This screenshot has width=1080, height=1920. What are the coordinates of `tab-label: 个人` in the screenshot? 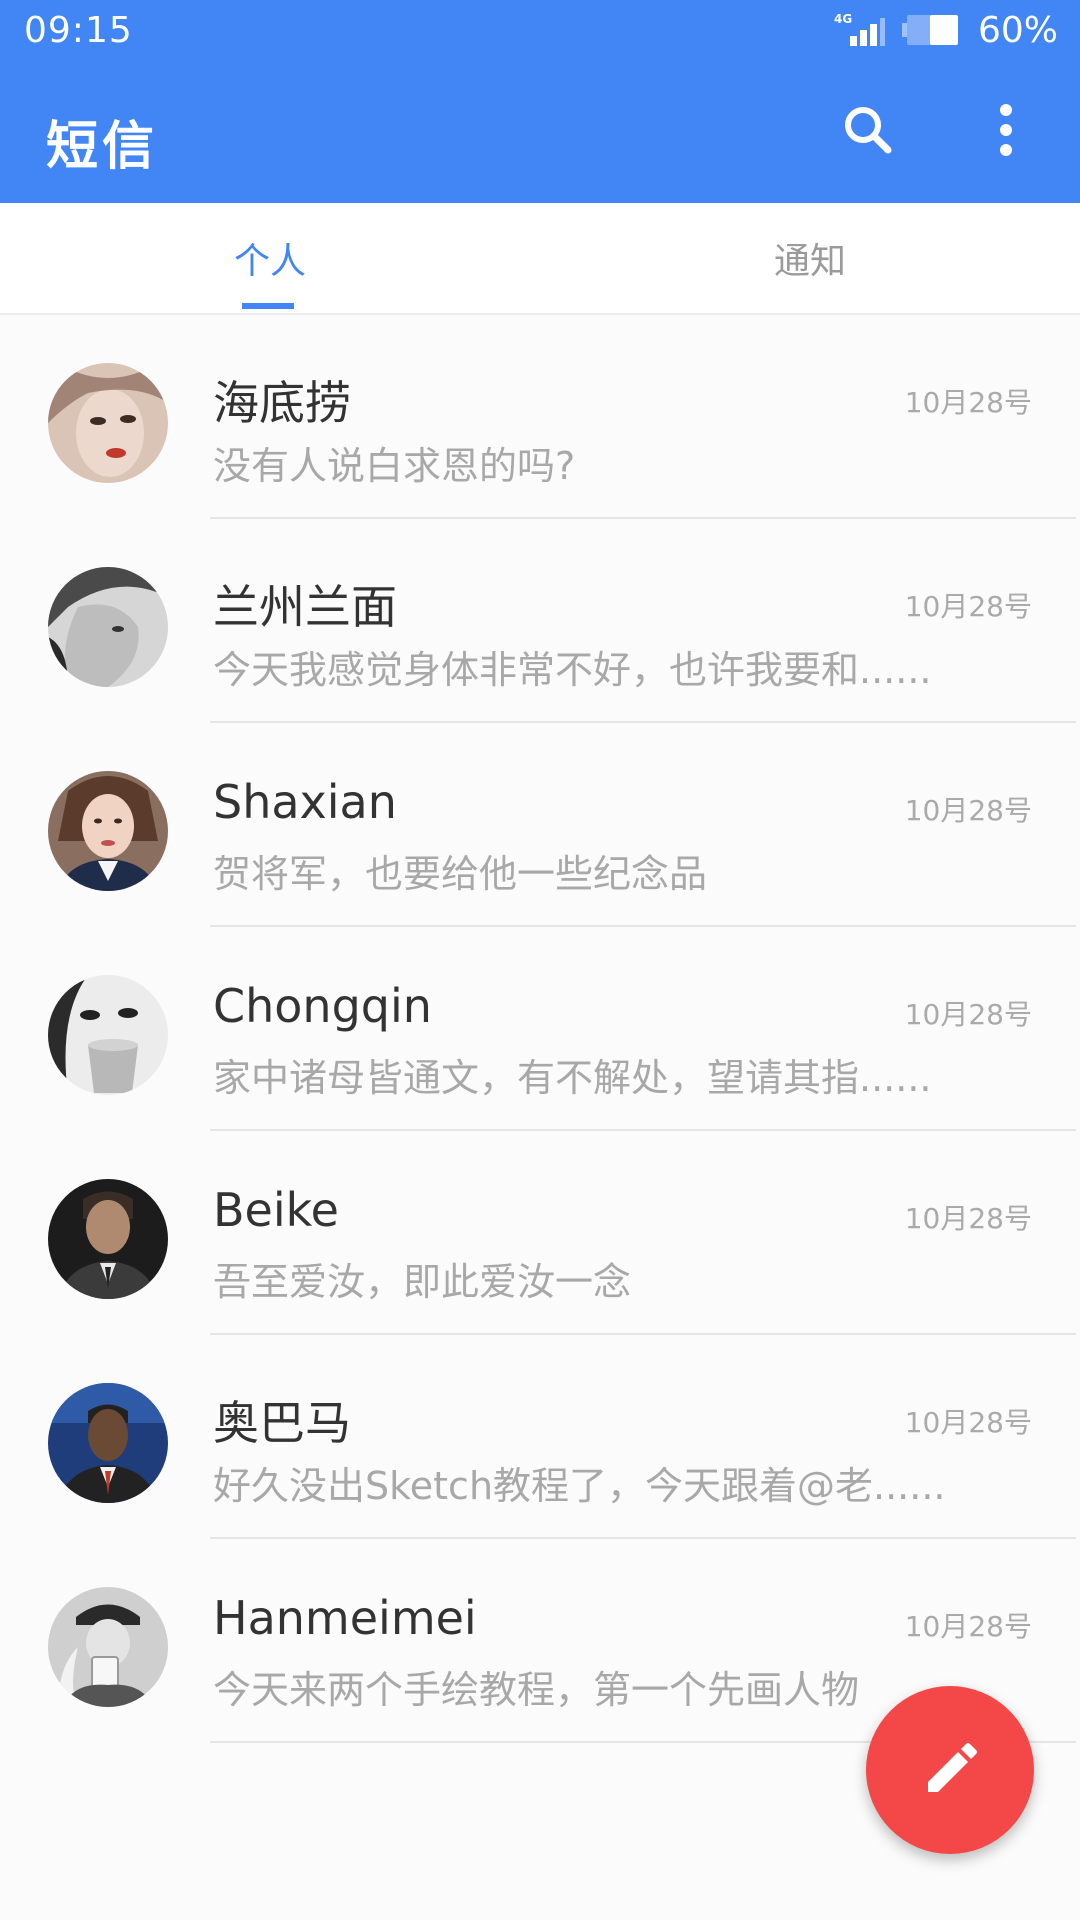 It's located at (269, 261).